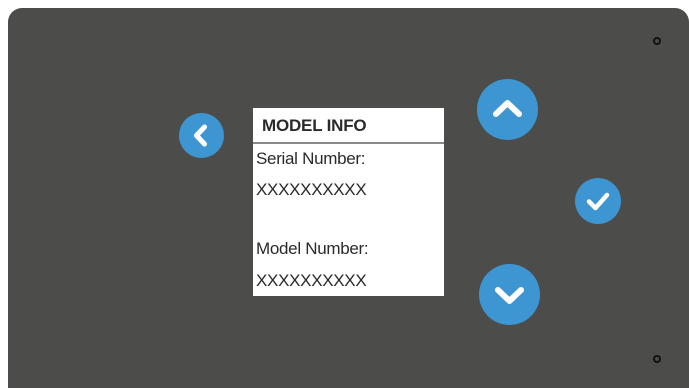 Image resolution: width=689 pixels, height=388 pixels. I want to click on screen-title: MODEL INFO, so click(314, 125).